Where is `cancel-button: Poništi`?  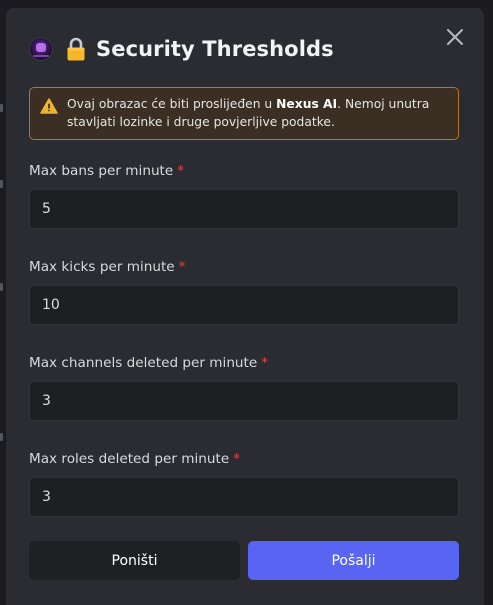 cancel-button: Poništi is located at coordinates (134, 560).